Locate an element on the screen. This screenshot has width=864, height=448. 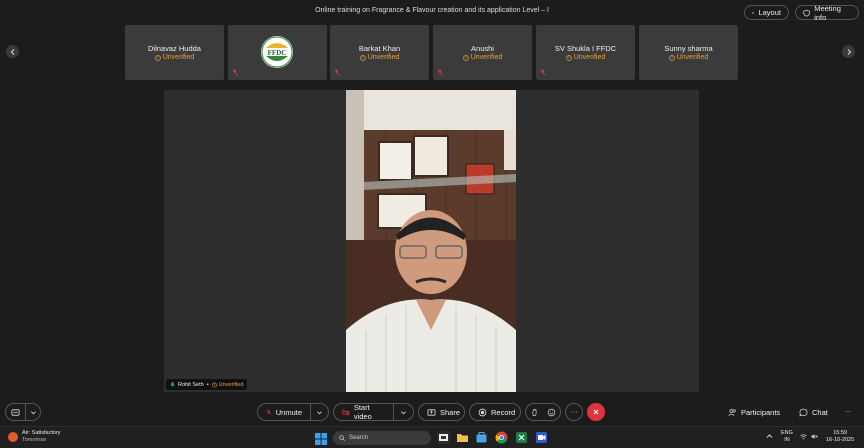
emoji-icon is located at coordinates (551, 412).